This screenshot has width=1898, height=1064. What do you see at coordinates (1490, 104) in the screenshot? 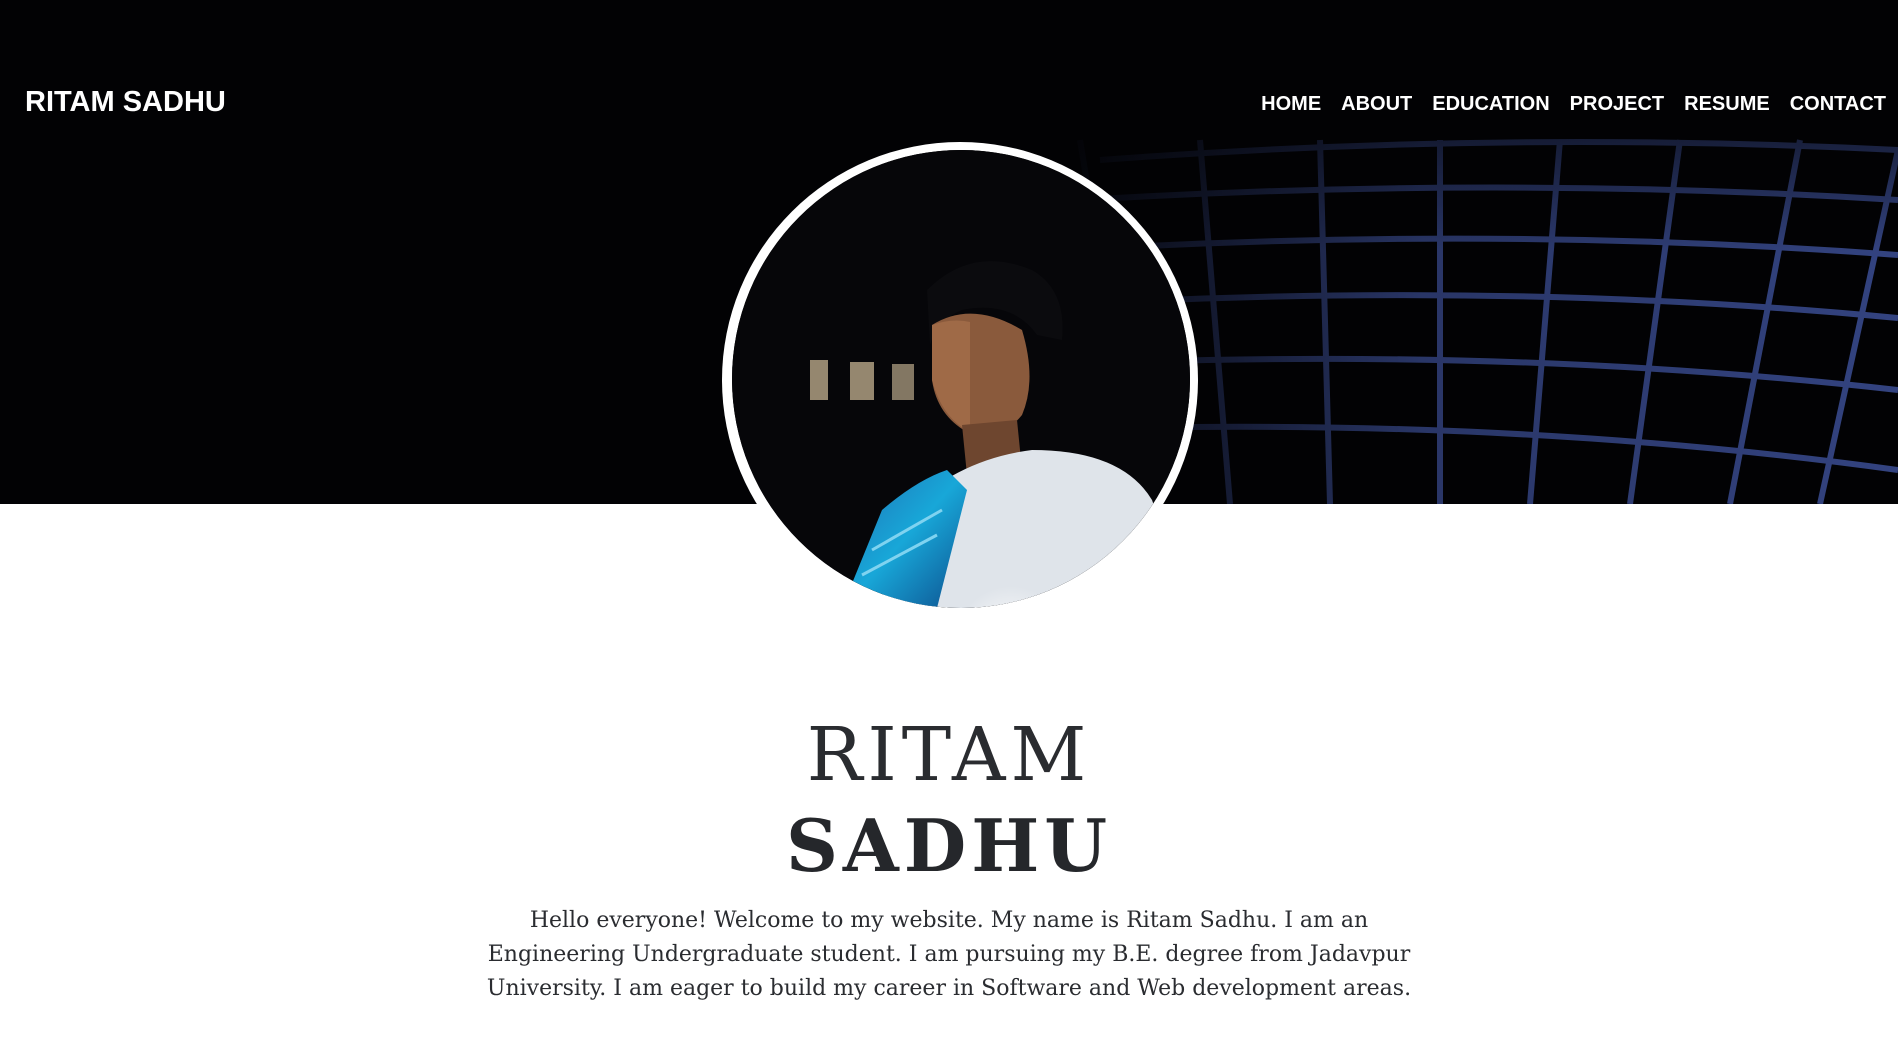
I see `nav-education: EDUCATION` at bounding box center [1490, 104].